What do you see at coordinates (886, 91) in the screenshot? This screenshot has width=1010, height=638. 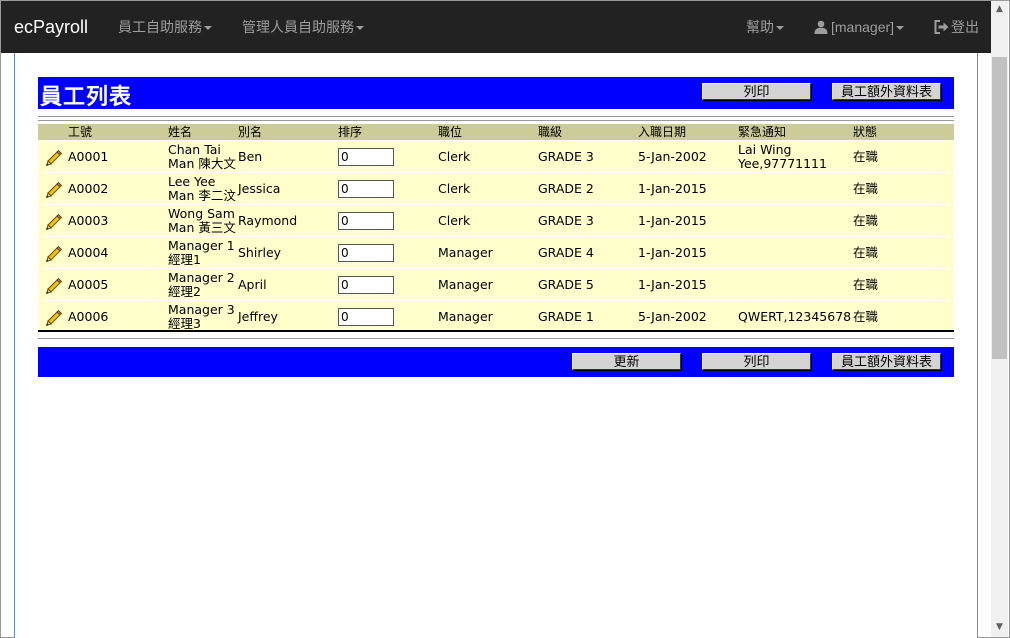 I see `extra-info-button-top: 員工額外資料表` at bounding box center [886, 91].